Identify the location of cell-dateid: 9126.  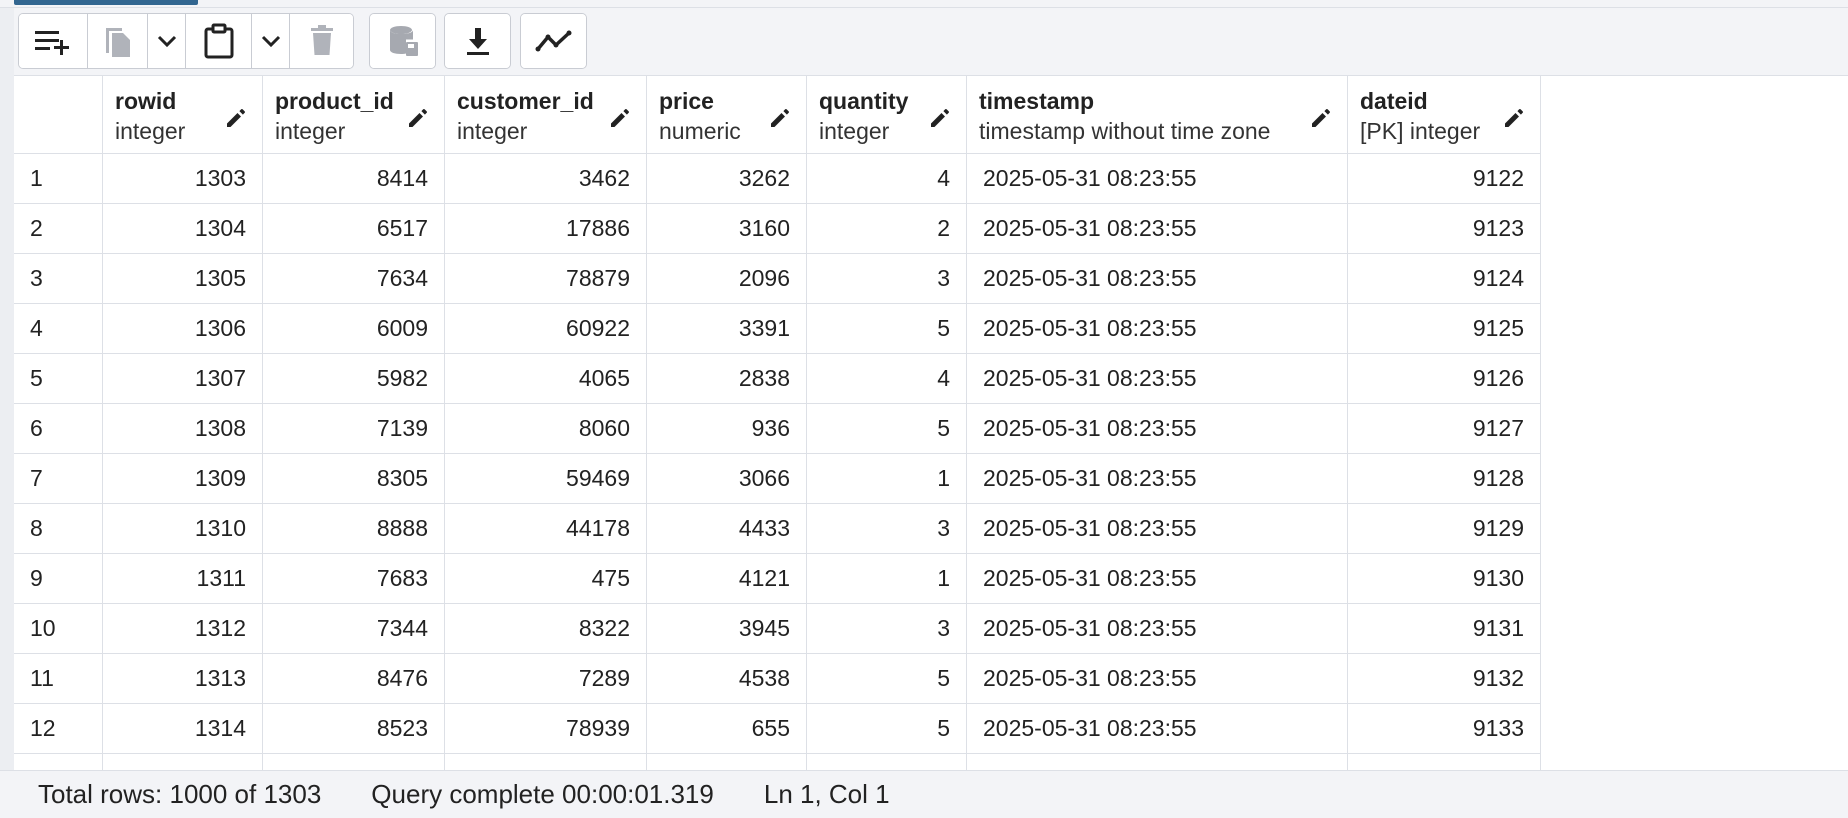
(1444, 379).